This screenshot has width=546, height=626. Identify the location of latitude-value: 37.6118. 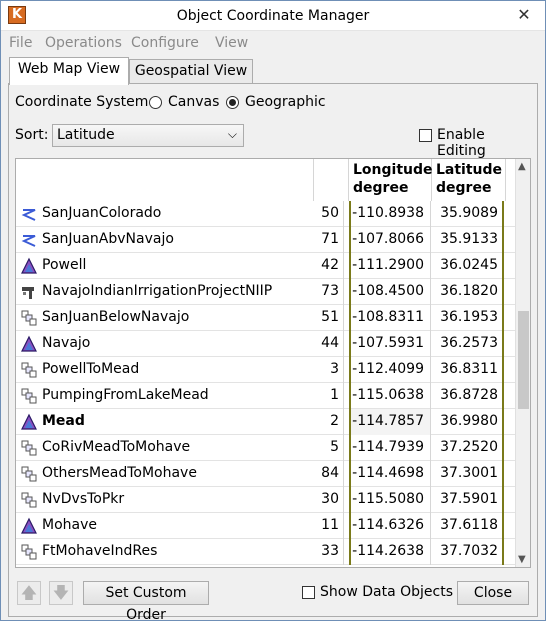
(468, 526).